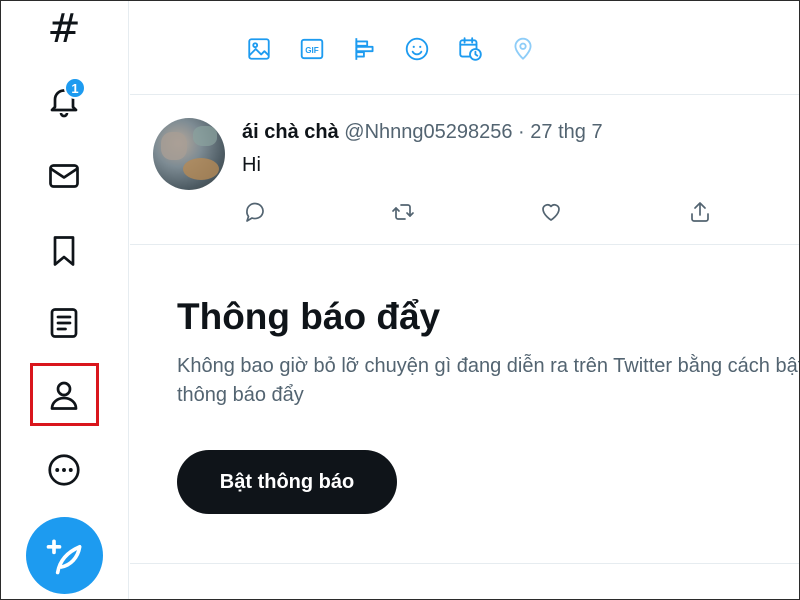 This screenshot has width=800, height=600. I want to click on gif-icon-label: GIF, so click(312, 50).